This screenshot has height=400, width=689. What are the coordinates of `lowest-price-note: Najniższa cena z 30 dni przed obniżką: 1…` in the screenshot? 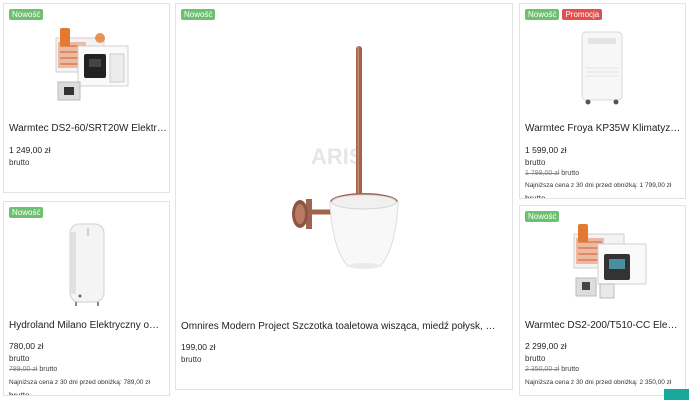 It's located at (598, 185).